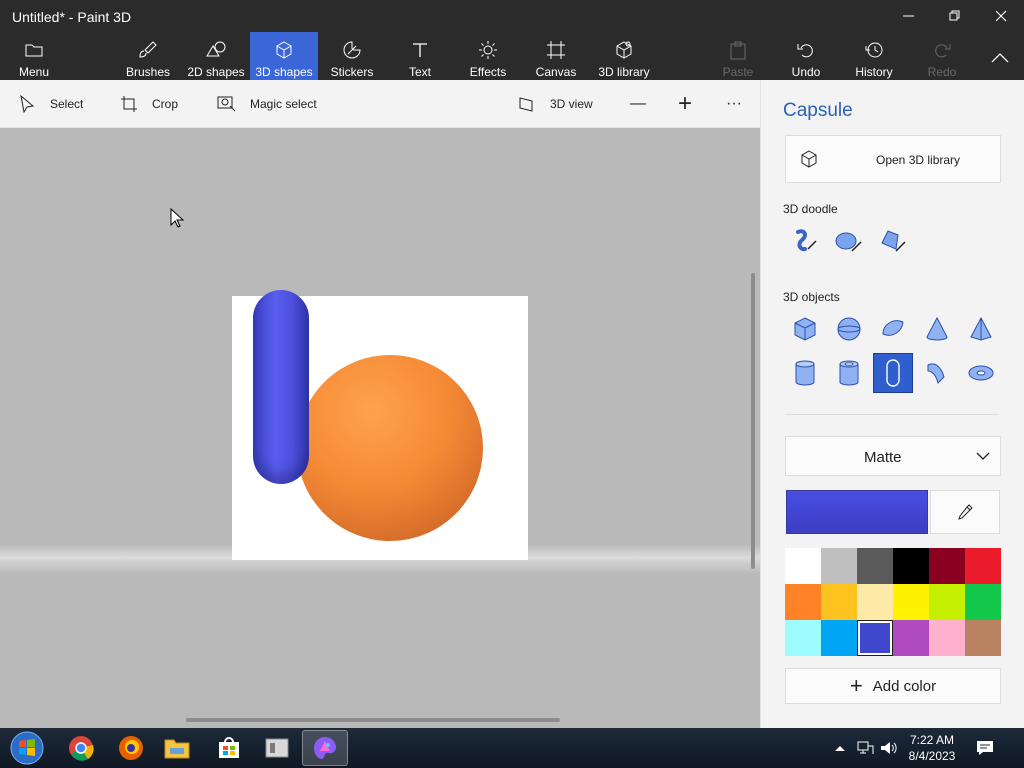 The image size is (1024, 768). I want to click on restore-icon, so click(954, 15).